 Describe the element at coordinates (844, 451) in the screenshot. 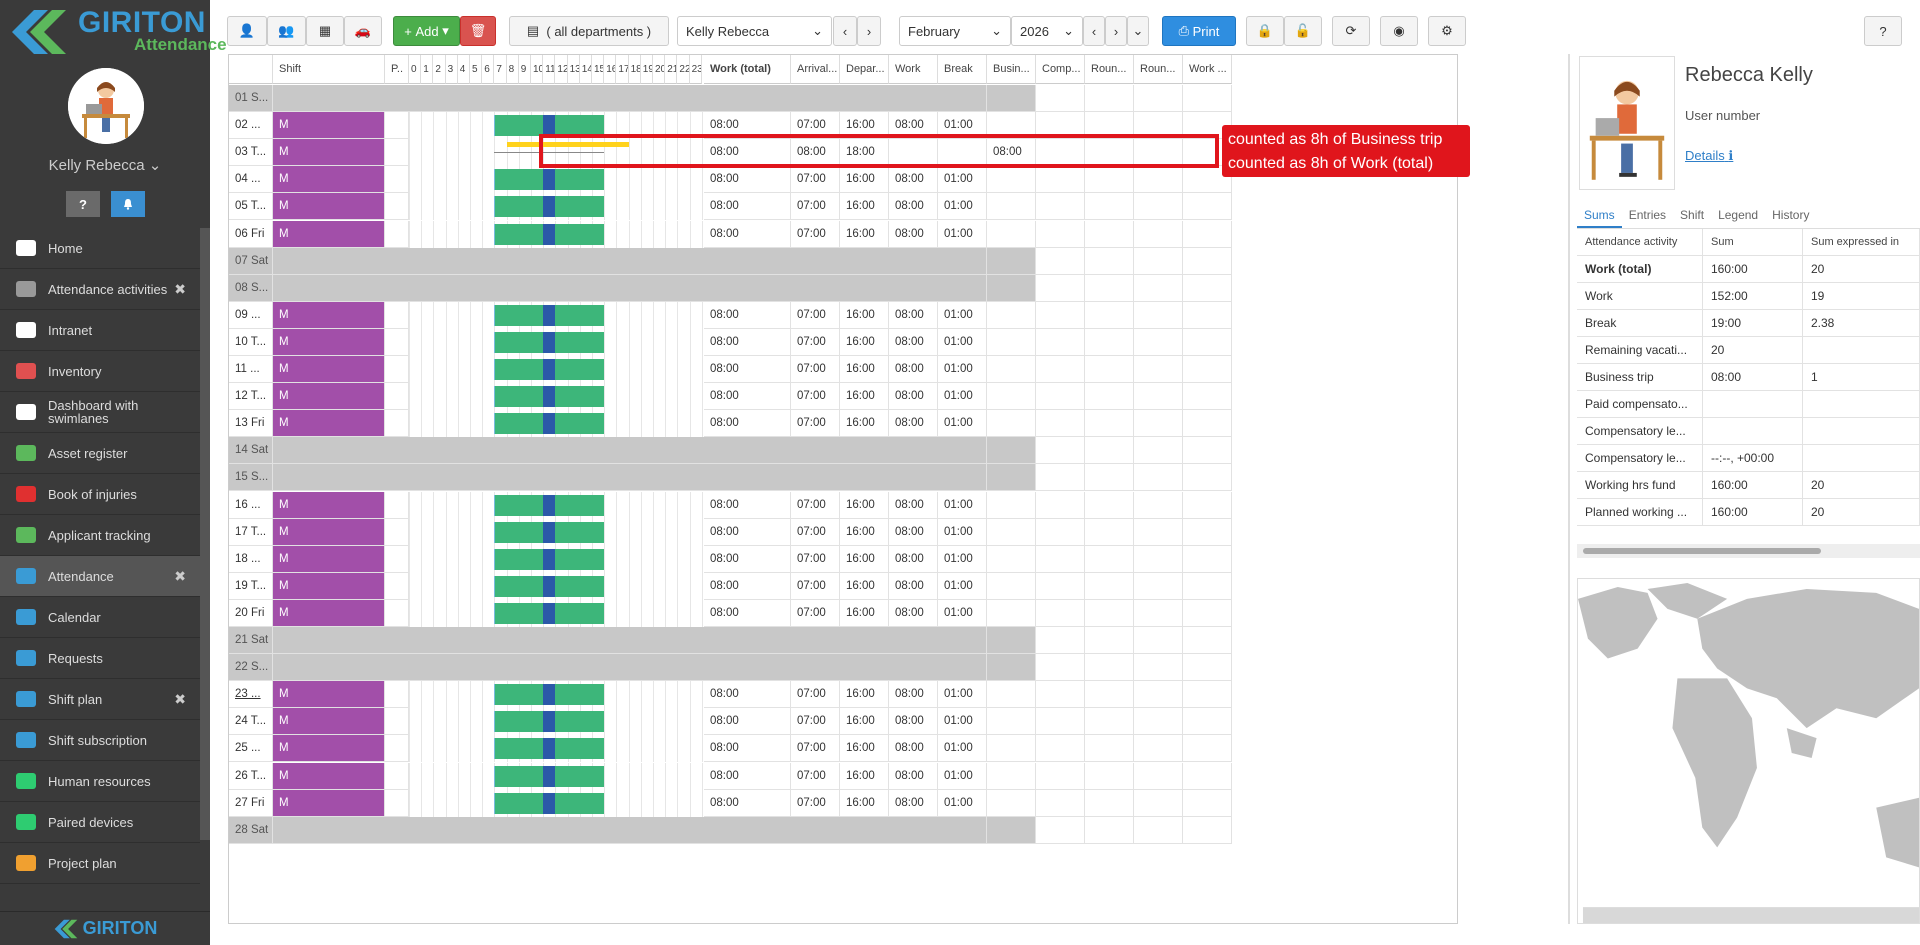

I see `table-row: 14 Sat` at that location.